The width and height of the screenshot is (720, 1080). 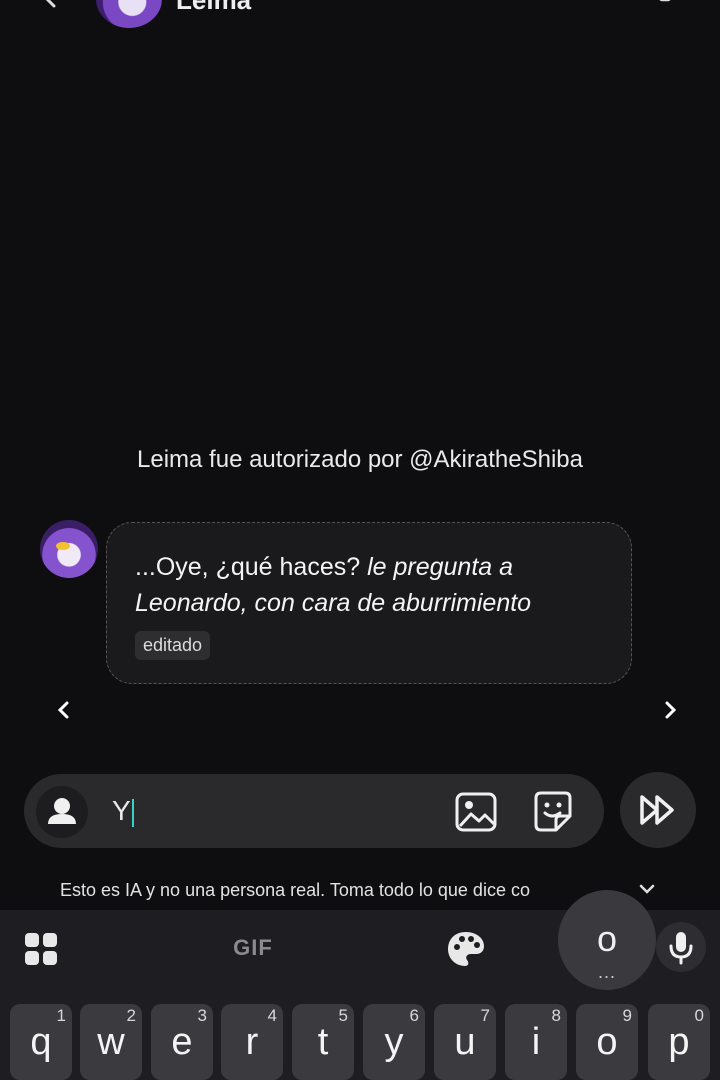 I want to click on key-letter: u, so click(x=465, y=1042).